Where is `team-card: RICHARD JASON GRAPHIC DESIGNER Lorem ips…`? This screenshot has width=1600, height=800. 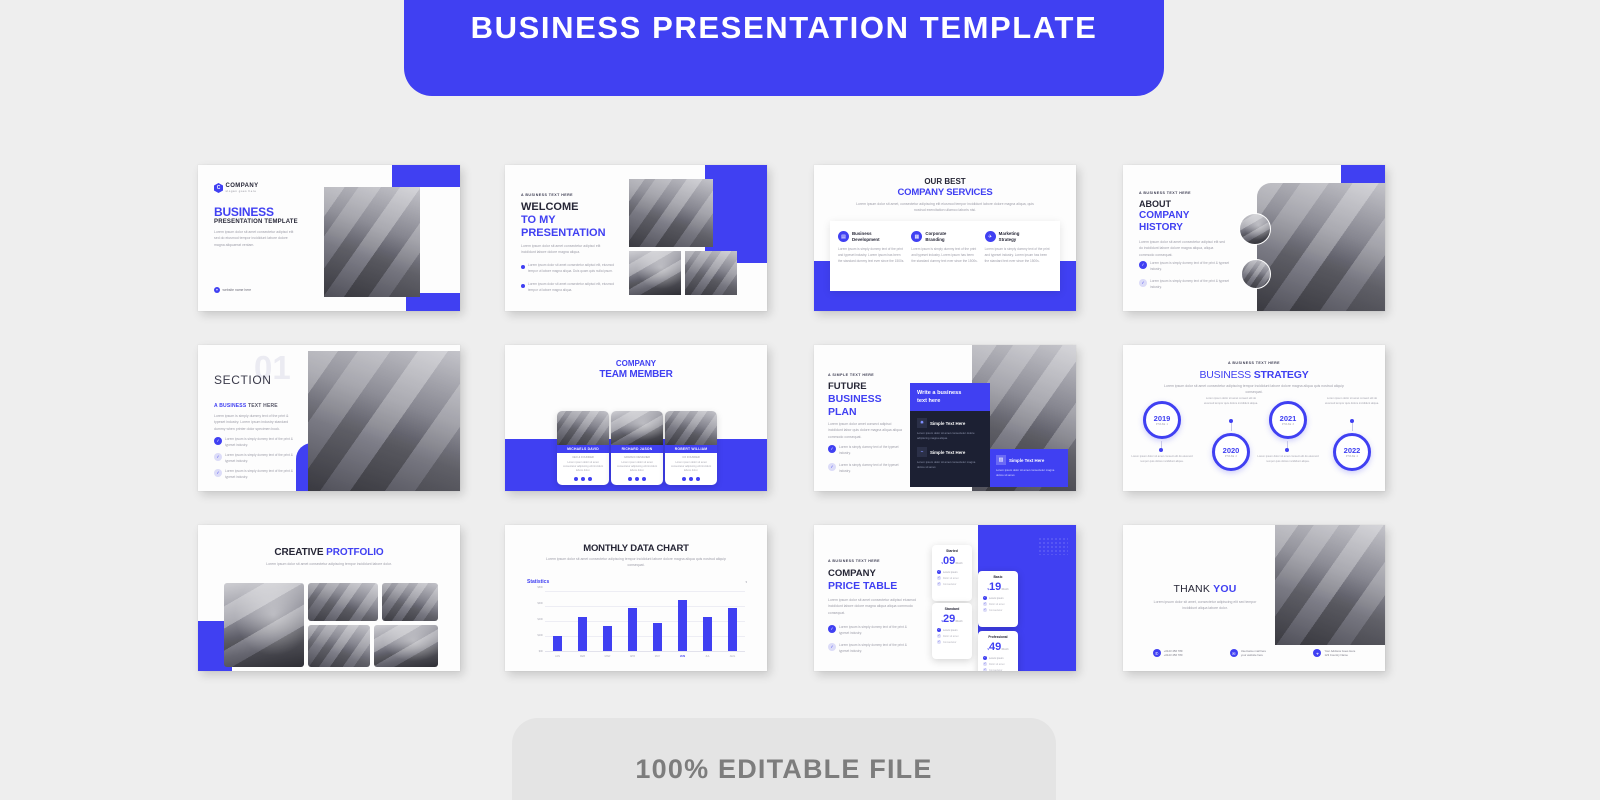 team-card: RICHARD JASON GRAPHIC DESIGNER Lorem ips… is located at coordinates (637, 448).